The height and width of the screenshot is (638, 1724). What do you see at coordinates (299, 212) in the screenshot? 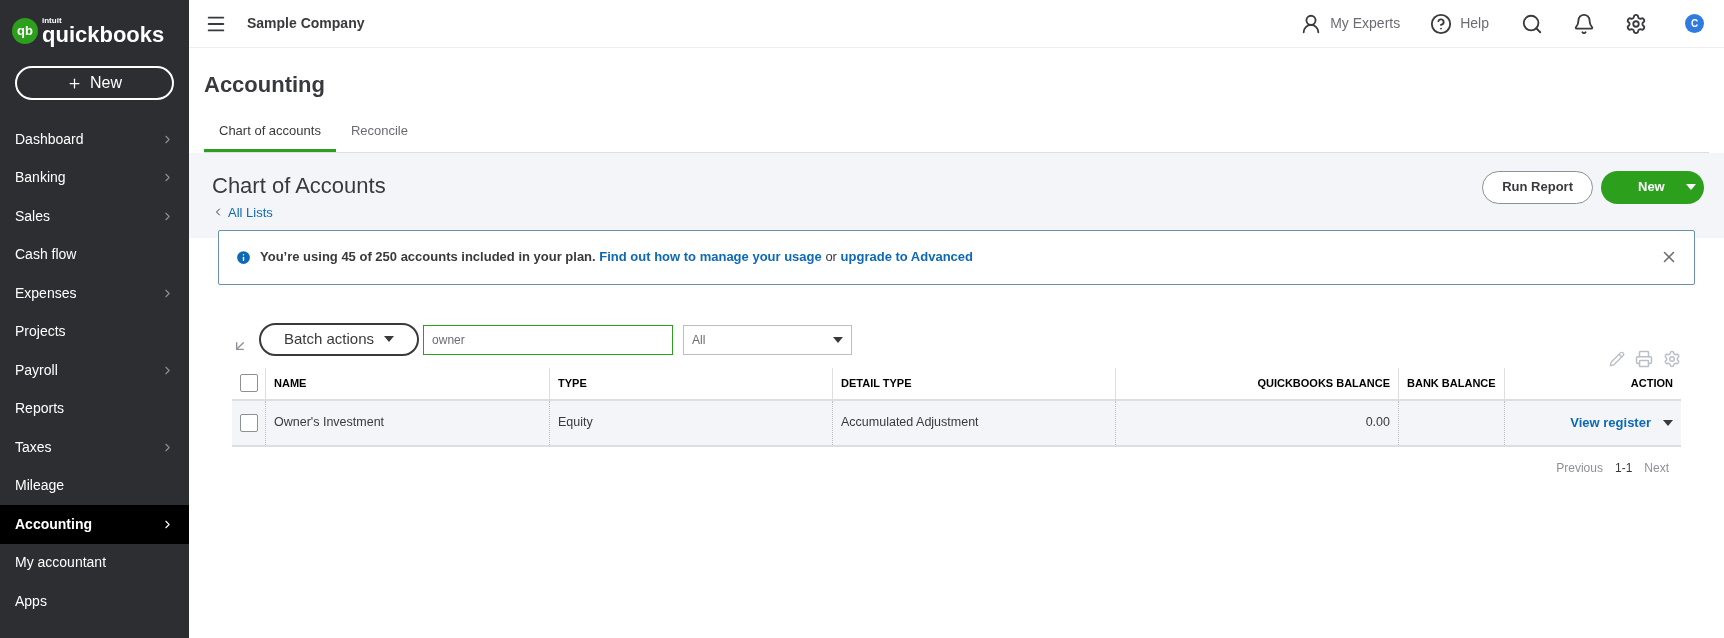
I see `back-link: All Lists` at bounding box center [299, 212].